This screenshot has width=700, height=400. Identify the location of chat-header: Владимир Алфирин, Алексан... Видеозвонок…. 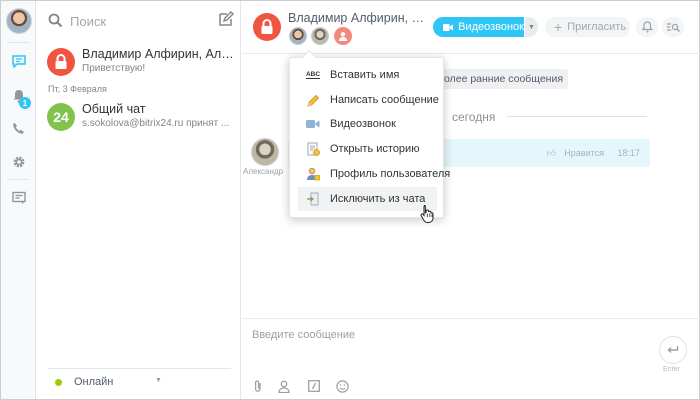
(471, 27).